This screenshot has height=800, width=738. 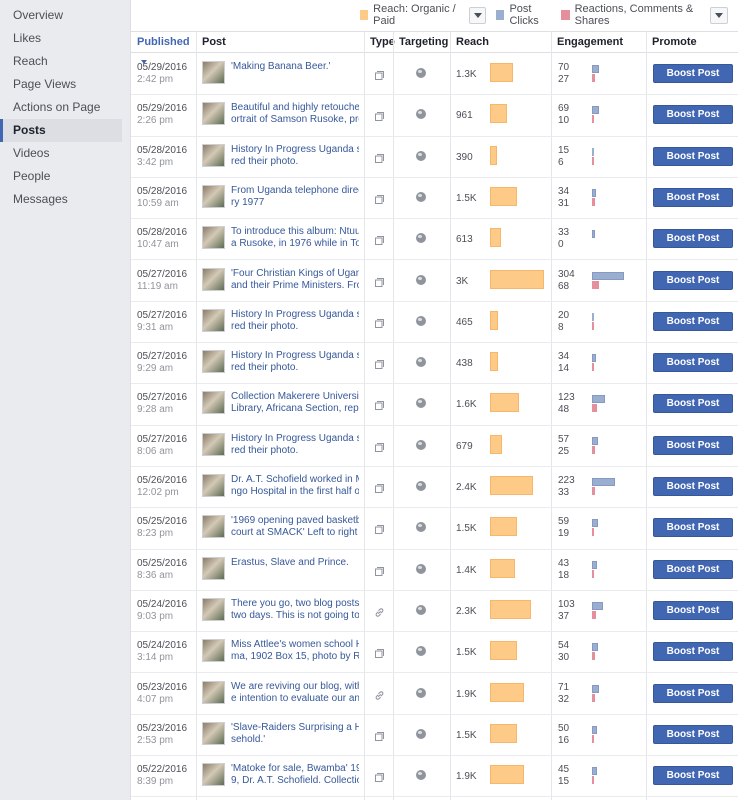 What do you see at coordinates (162, 191) in the screenshot?
I see `date-text: 05/28/2016` at bounding box center [162, 191].